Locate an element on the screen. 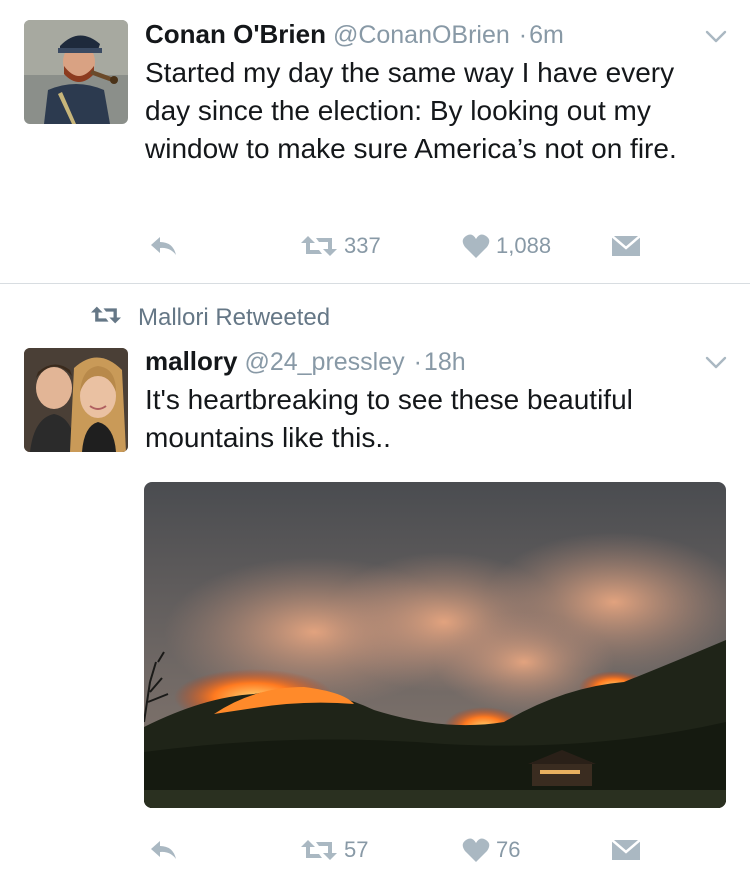  user-handle: @ConanOBrien is located at coordinates (421, 35).